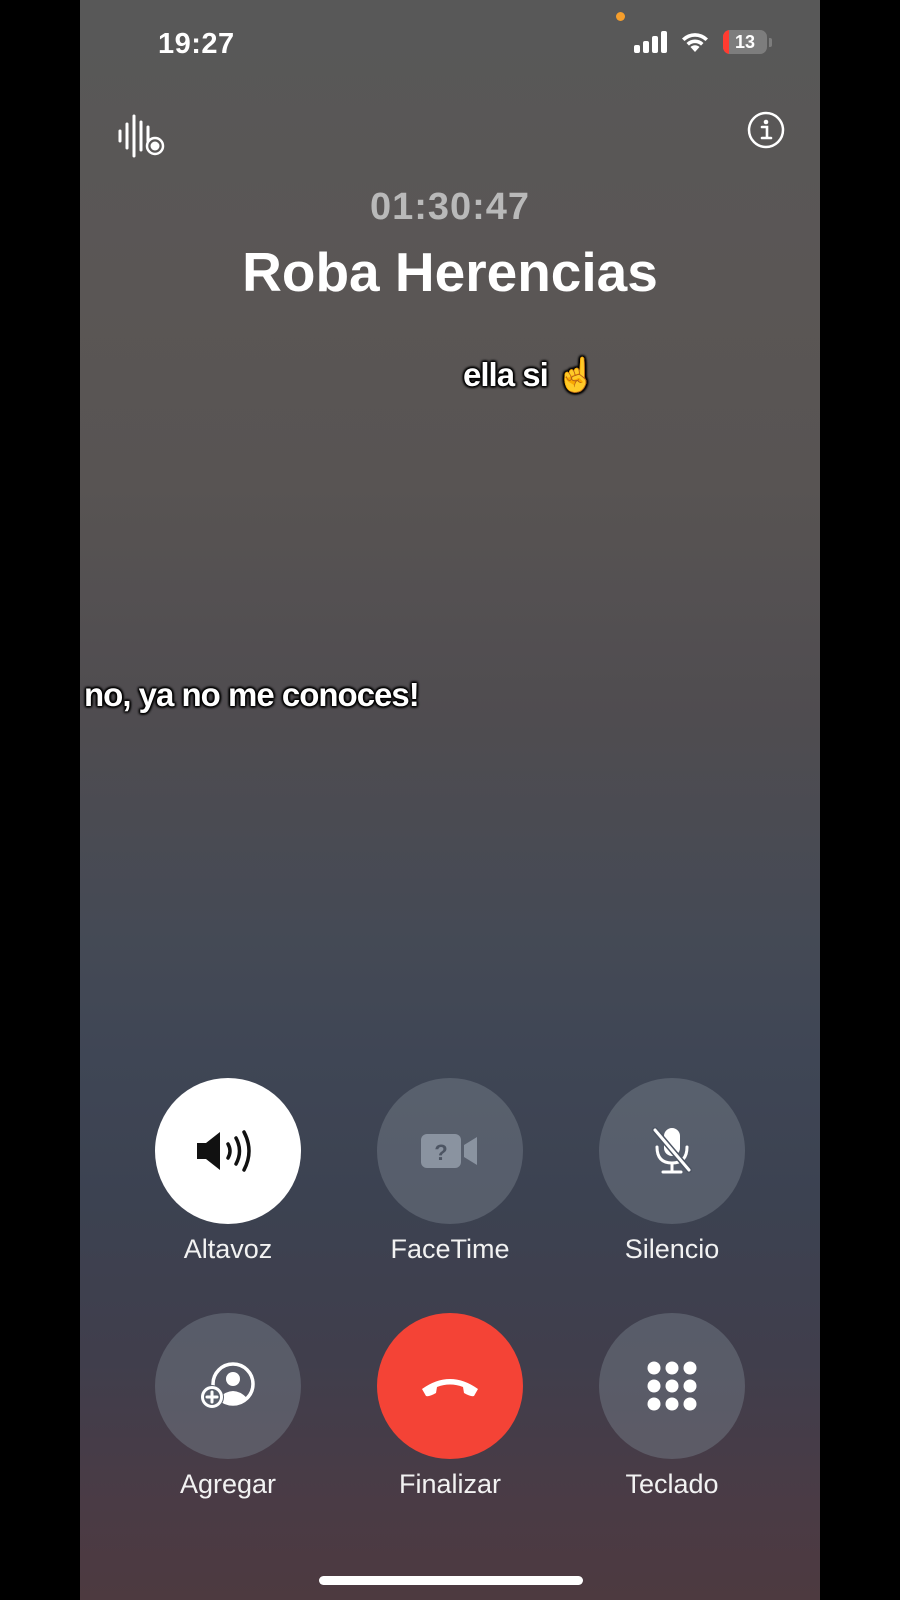 This screenshot has width=900, height=1600. I want to click on mute-label: Silencio, so click(672, 1249).